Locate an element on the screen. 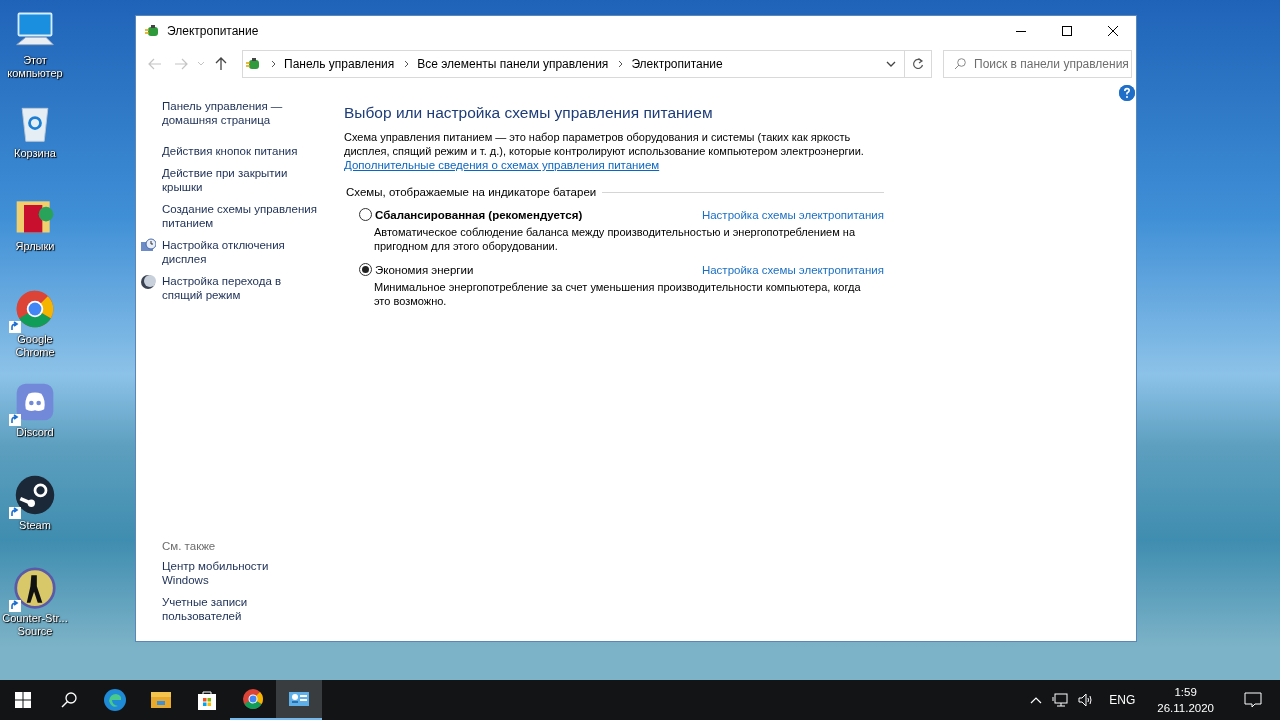 This screenshot has width=1280, height=720. page-heading: Выбор или настройка схемы управления питанием is located at coordinates (529, 113).